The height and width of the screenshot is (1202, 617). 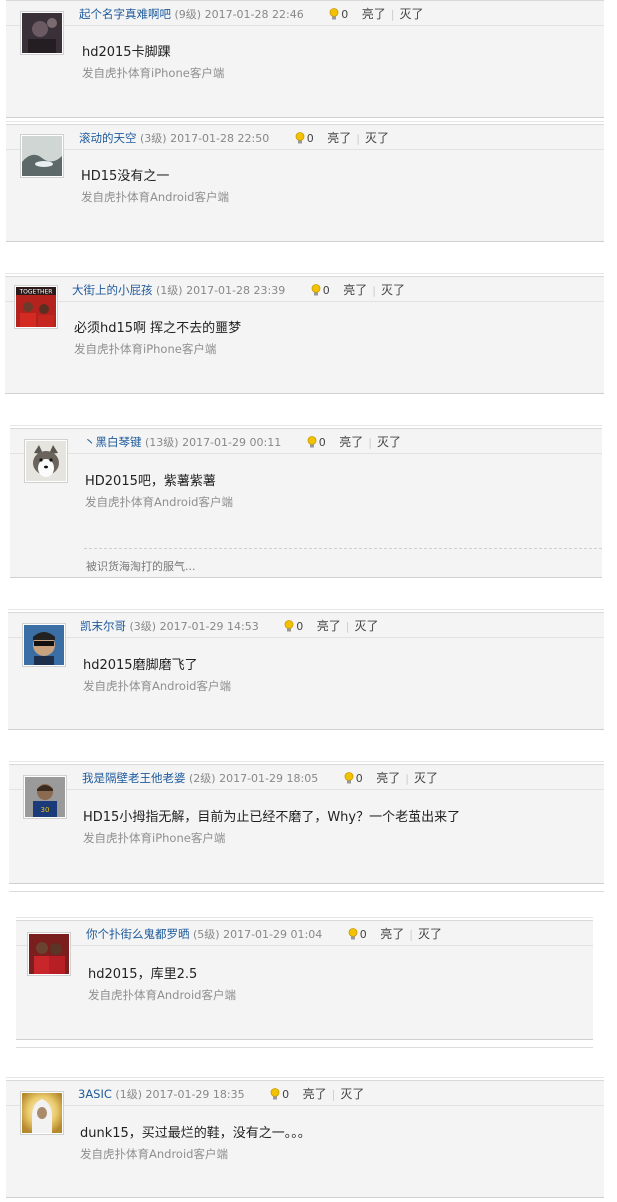 What do you see at coordinates (273, 934) in the screenshot?
I see `post-time: 2017-01-29 01:04` at bounding box center [273, 934].